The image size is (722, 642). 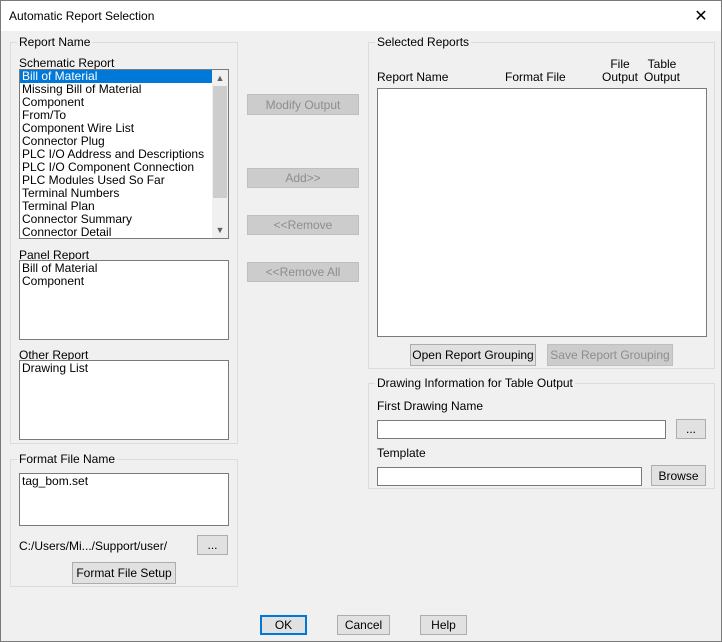 What do you see at coordinates (423, 42) in the screenshot?
I see `selected-reports-group-title: Selected Reports` at bounding box center [423, 42].